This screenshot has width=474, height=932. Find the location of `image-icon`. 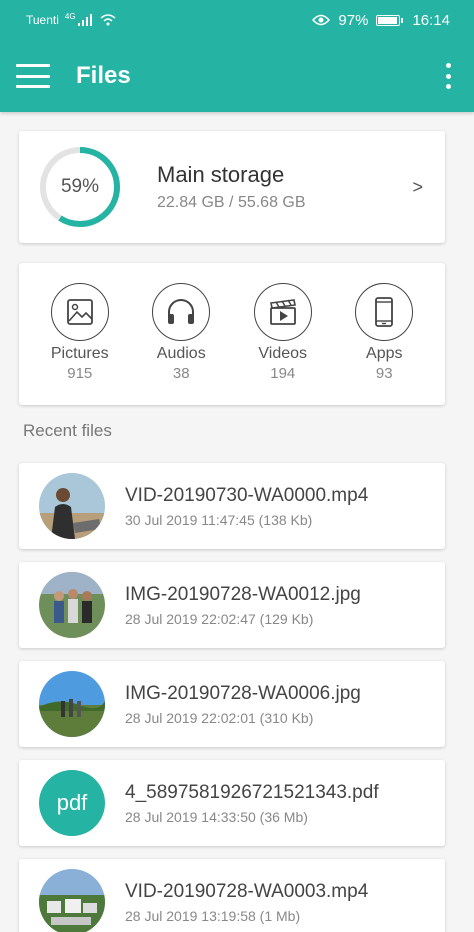

image-icon is located at coordinates (79, 312).